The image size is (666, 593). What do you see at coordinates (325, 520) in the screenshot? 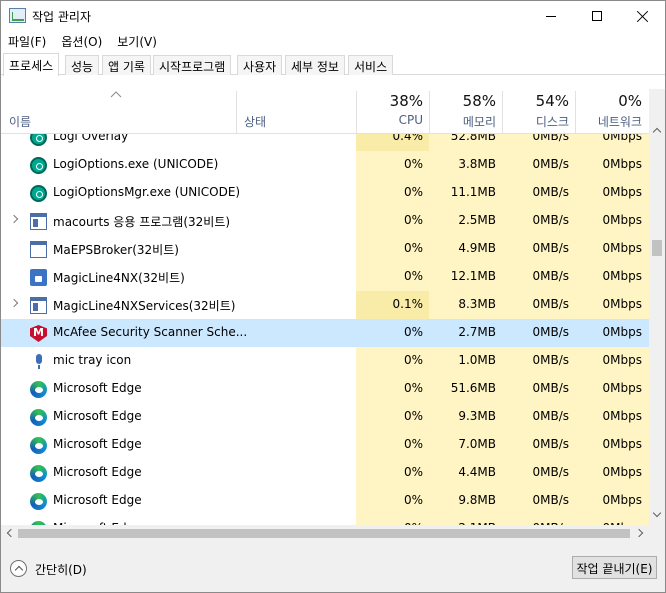
I see `process-row: Microsoft Edge0%2.1MB0MB/s0Mbps` at bounding box center [325, 520].